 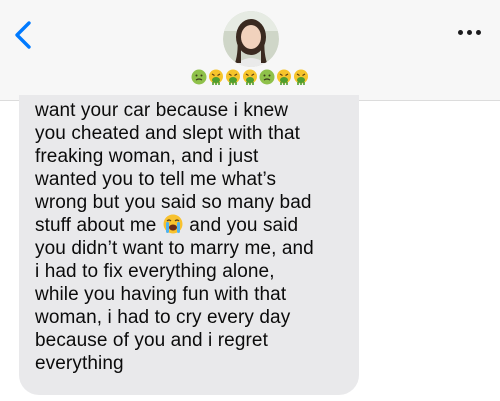 I want to click on message-line: wrong but you said so many bad, so click(x=173, y=202).